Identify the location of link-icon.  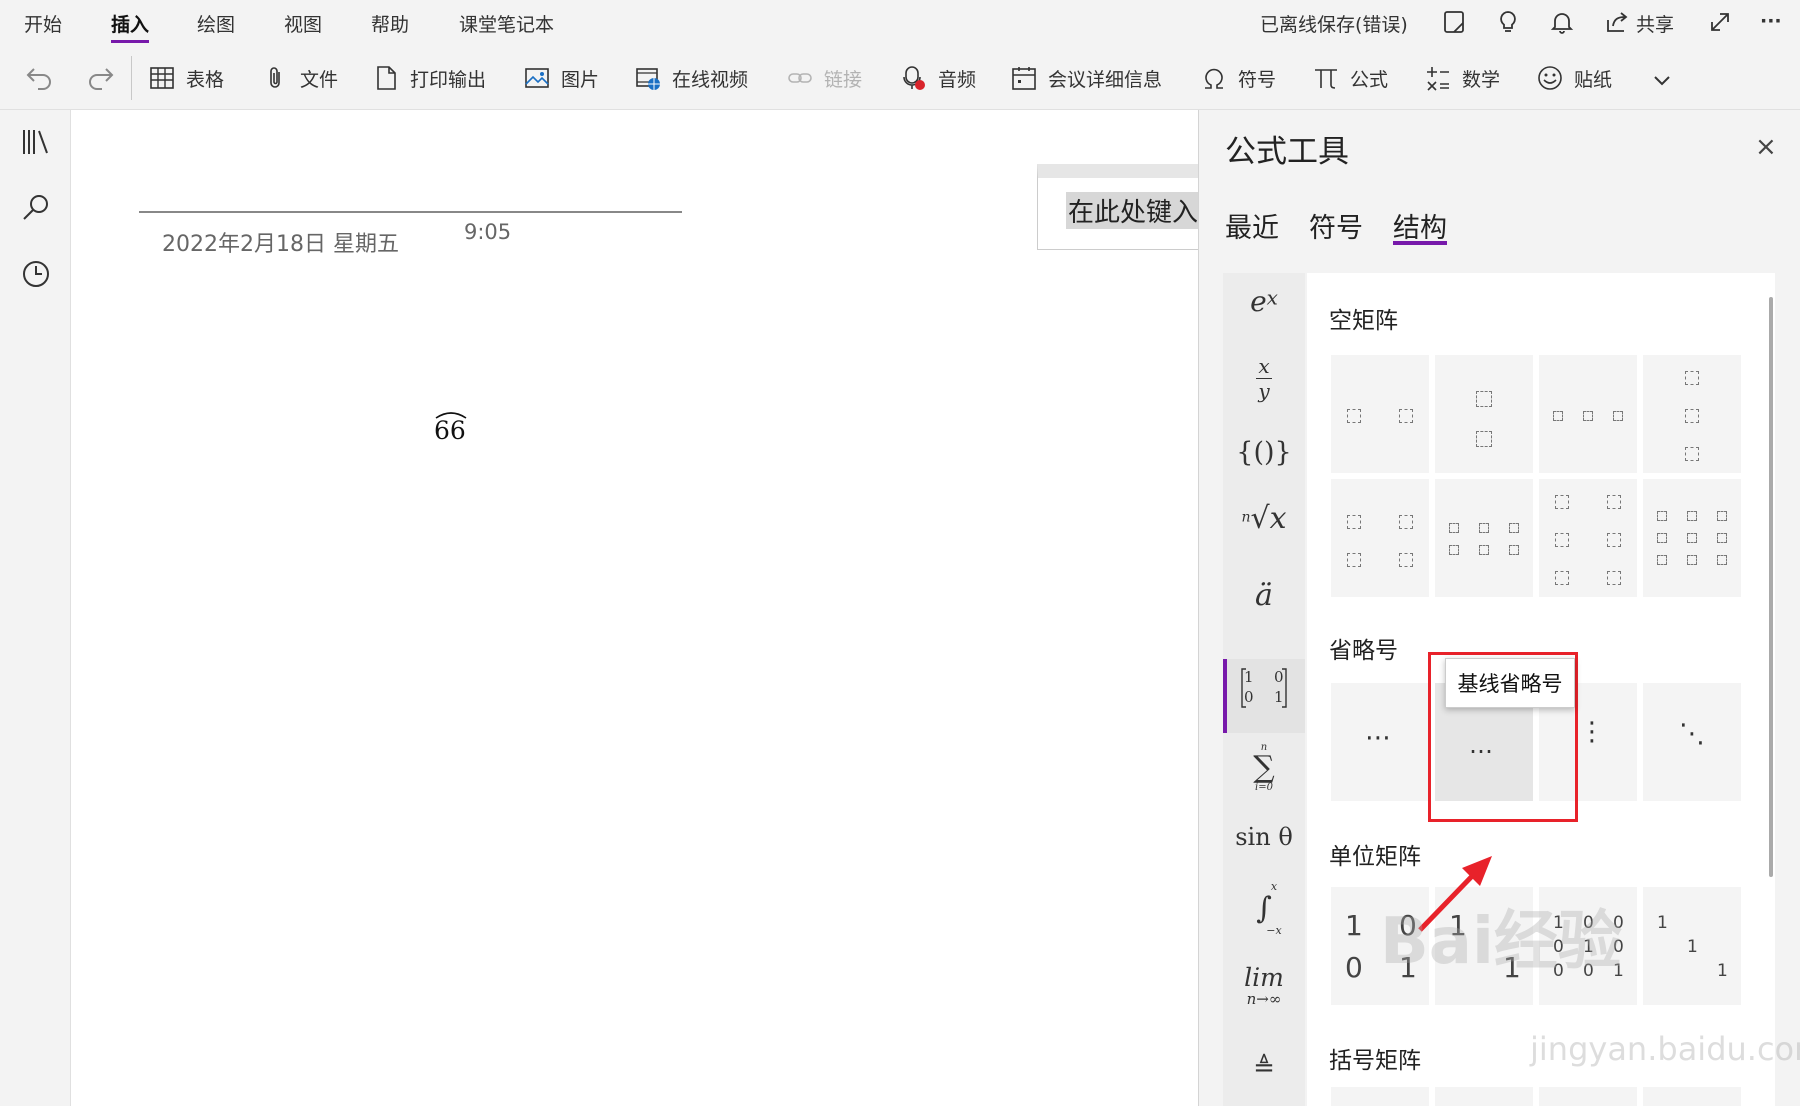
(800, 78).